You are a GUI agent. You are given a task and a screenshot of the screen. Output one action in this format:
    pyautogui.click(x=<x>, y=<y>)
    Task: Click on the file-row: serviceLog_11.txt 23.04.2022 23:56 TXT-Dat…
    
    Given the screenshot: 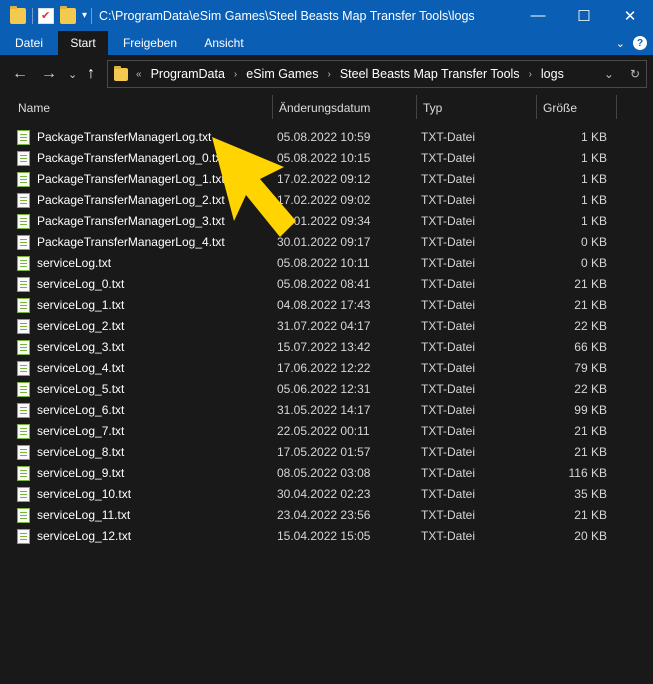 What is the action you would take?
    pyautogui.click(x=326, y=515)
    